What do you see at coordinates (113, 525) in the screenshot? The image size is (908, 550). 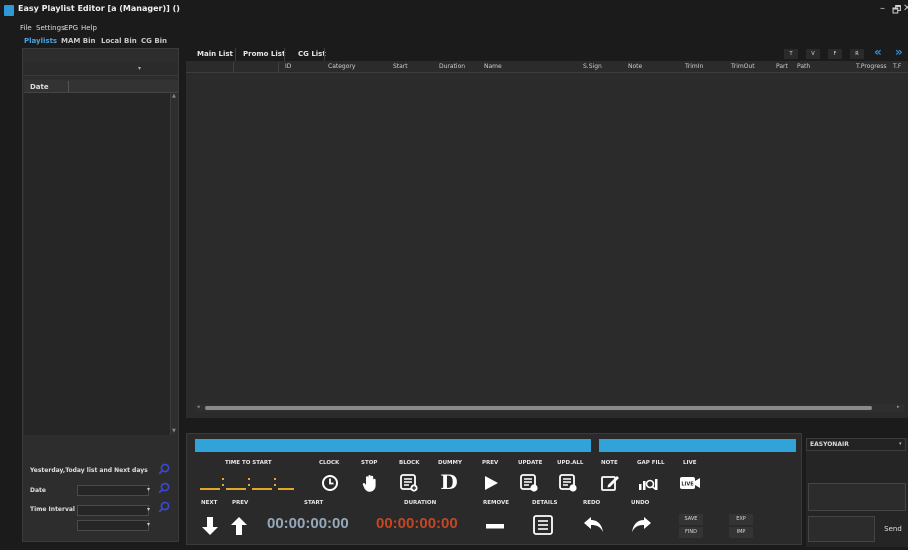 I see `time-to-input` at bounding box center [113, 525].